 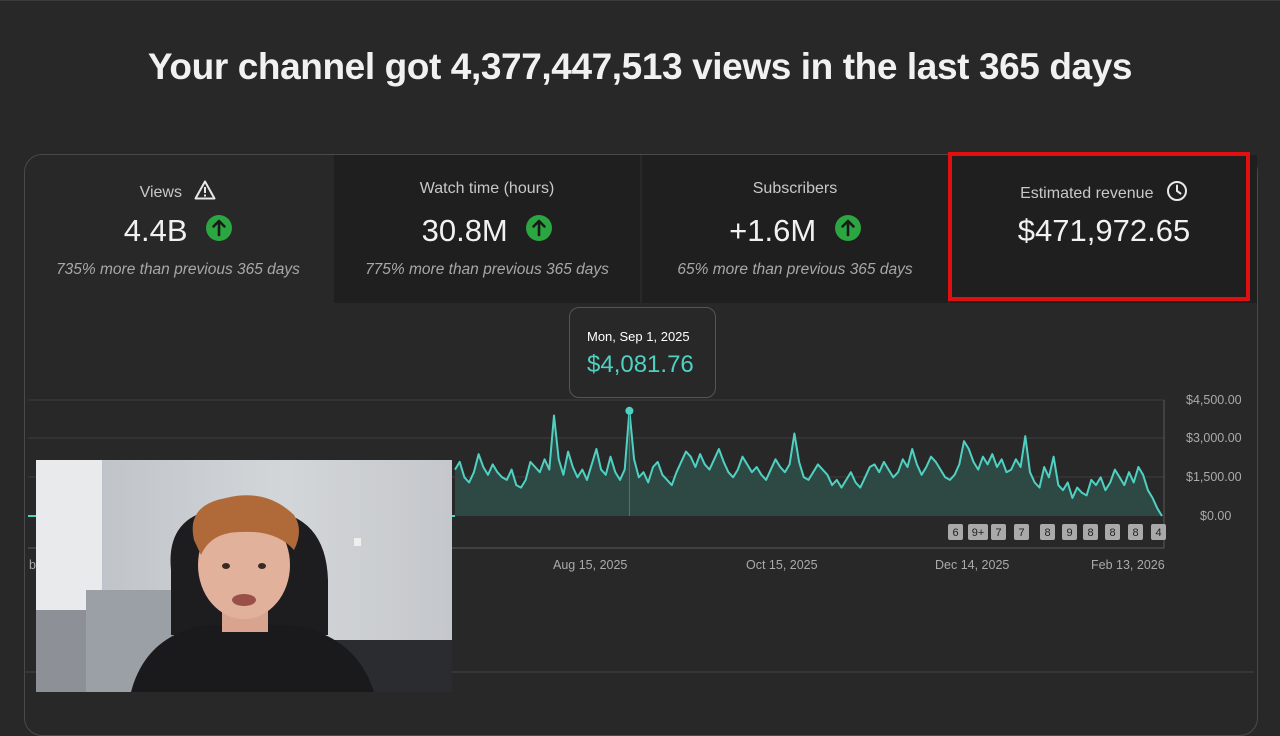 What do you see at coordinates (808, 463) in the screenshot?
I see `revenue-area` at bounding box center [808, 463].